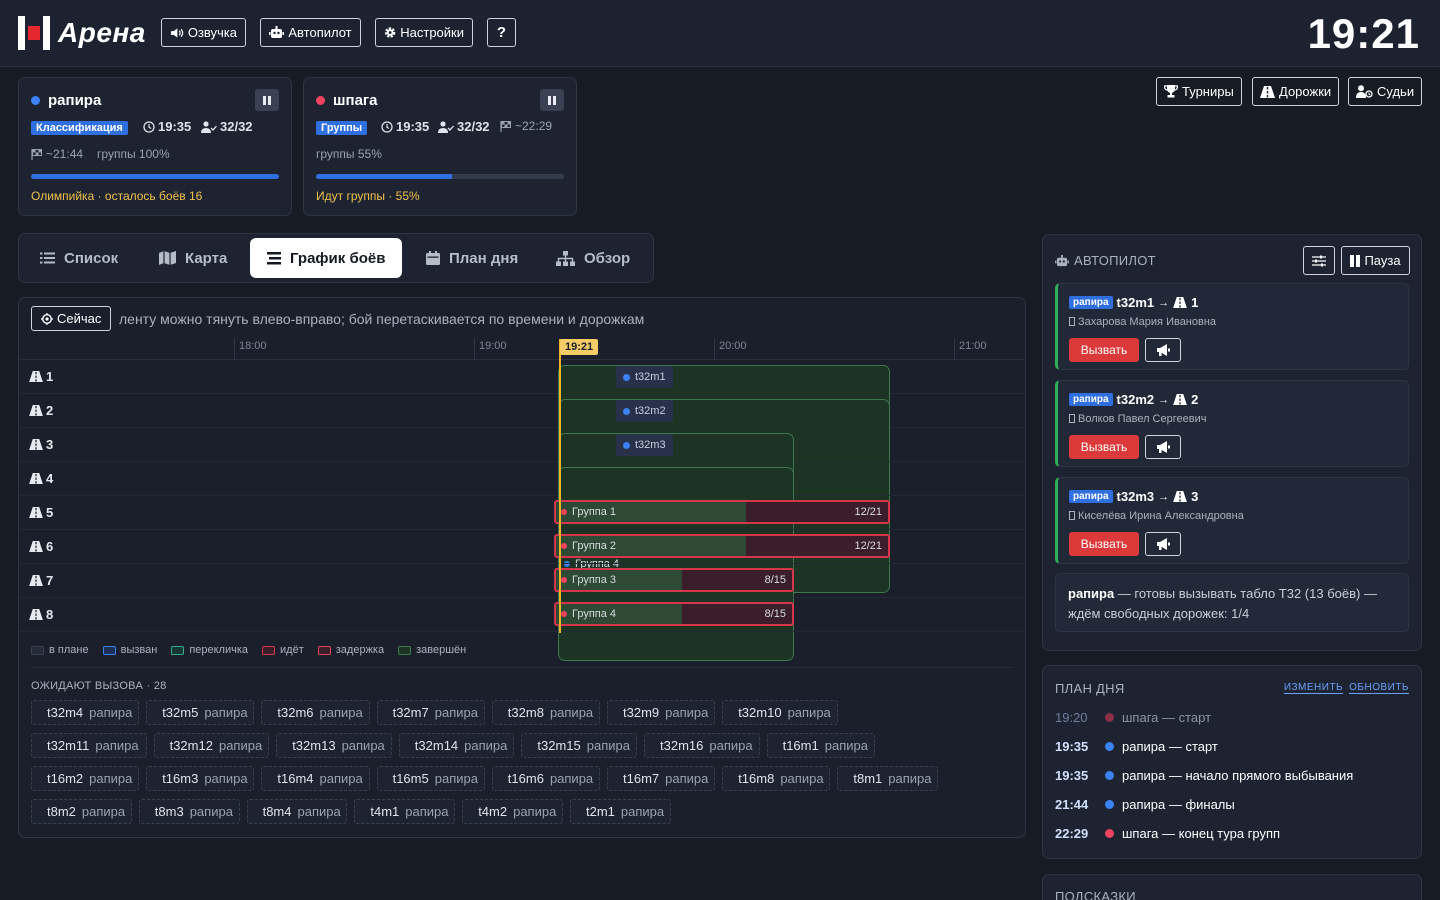 The height and width of the screenshot is (900, 1440). What do you see at coordinates (820, 745) in the screenshot?
I see `waiting-bout-chip: t16m1 рапира` at bounding box center [820, 745].